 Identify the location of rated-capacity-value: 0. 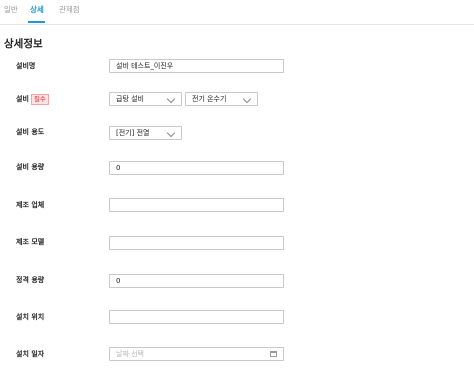
(118, 281).